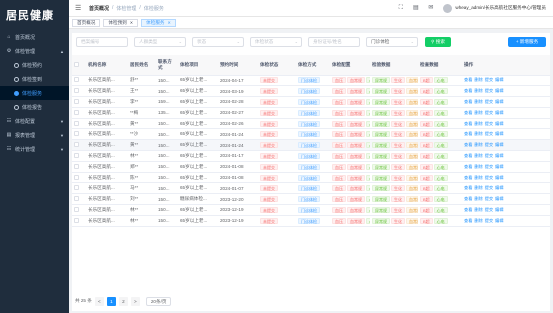 This screenshot has width=553, height=313. Describe the element at coordinates (158, 301) in the screenshot. I see `page-size-select: 20条/页` at that location.